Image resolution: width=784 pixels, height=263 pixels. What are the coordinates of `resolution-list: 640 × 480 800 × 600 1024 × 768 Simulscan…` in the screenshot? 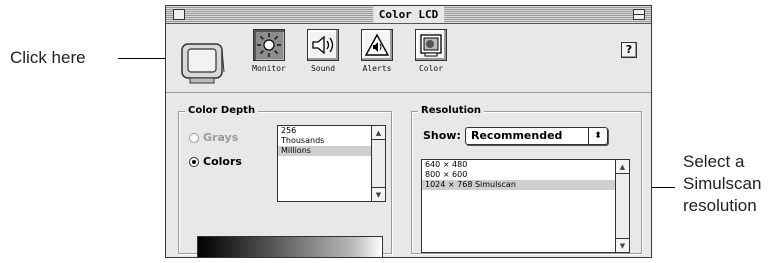 It's located at (525, 206).